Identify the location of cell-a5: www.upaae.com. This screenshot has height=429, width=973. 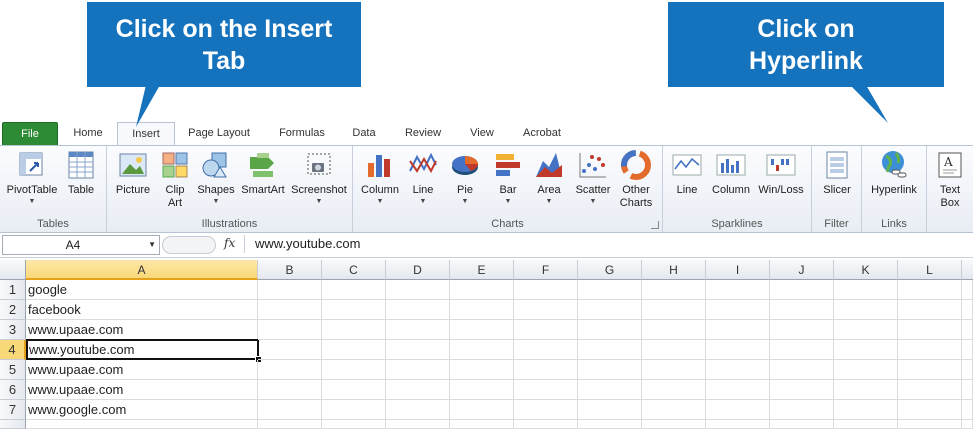
(142, 370).